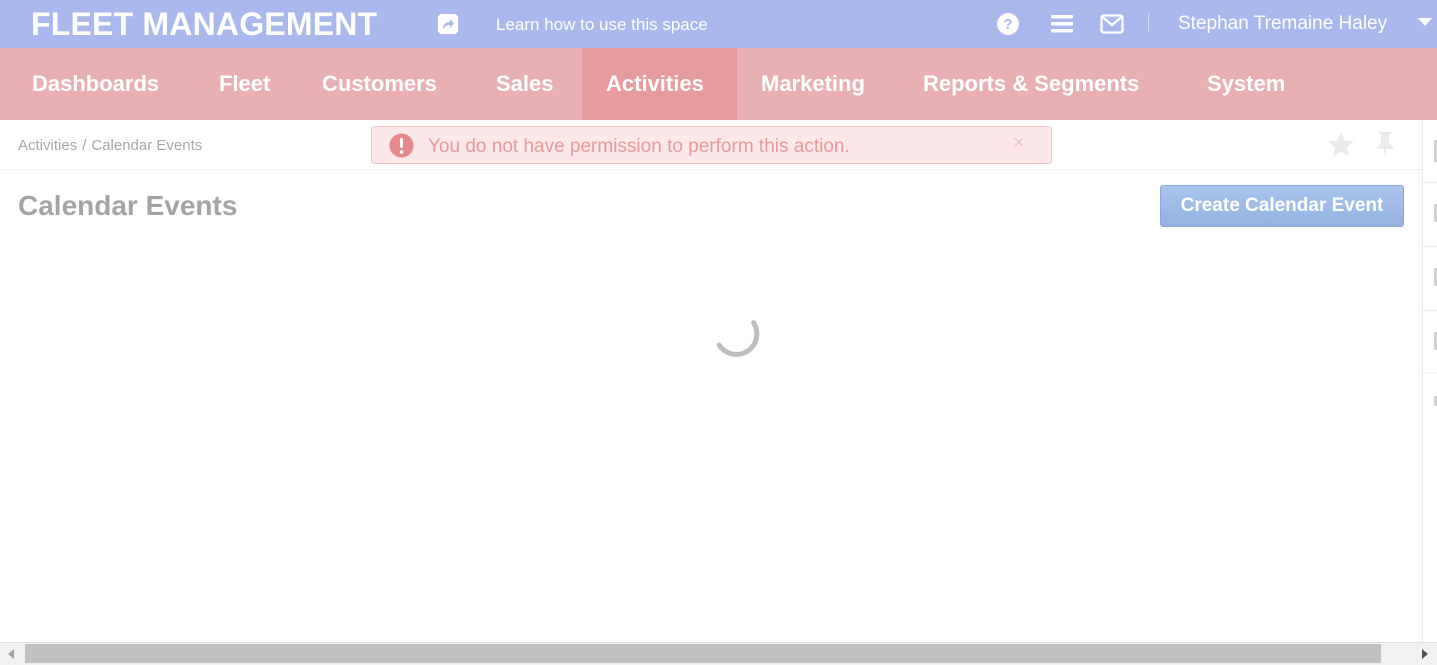 This screenshot has width=1437, height=665. What do you see at coordinates (1385, 145) in the screenshot?
I see `pin-icon` at bounding box center [1385, 145].